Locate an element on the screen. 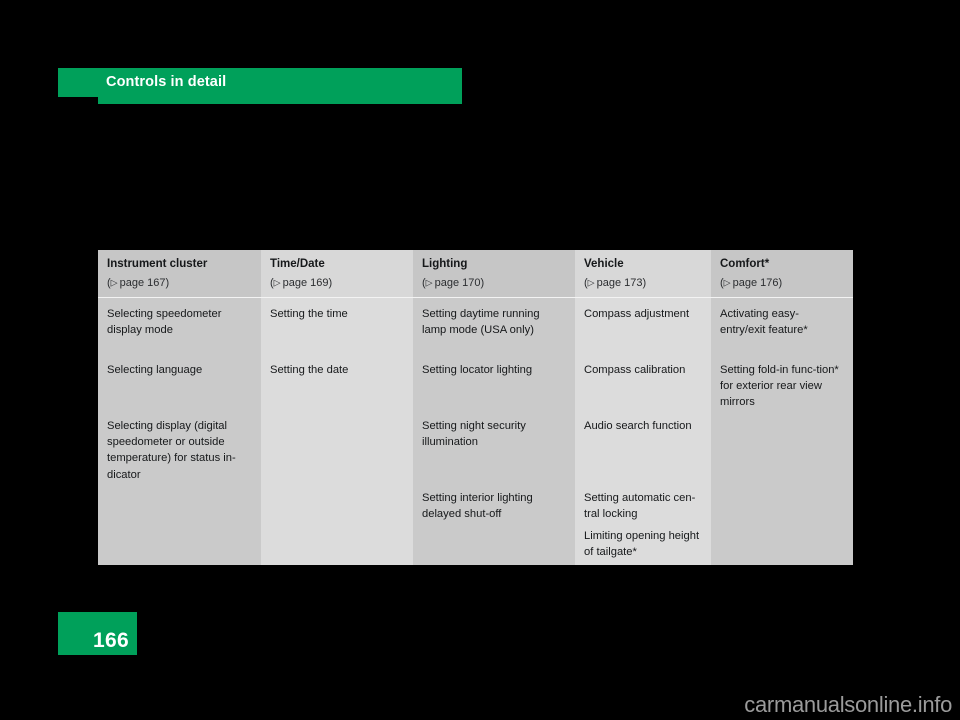  table-entry: Setting the date is located at coordinates (337, 370).